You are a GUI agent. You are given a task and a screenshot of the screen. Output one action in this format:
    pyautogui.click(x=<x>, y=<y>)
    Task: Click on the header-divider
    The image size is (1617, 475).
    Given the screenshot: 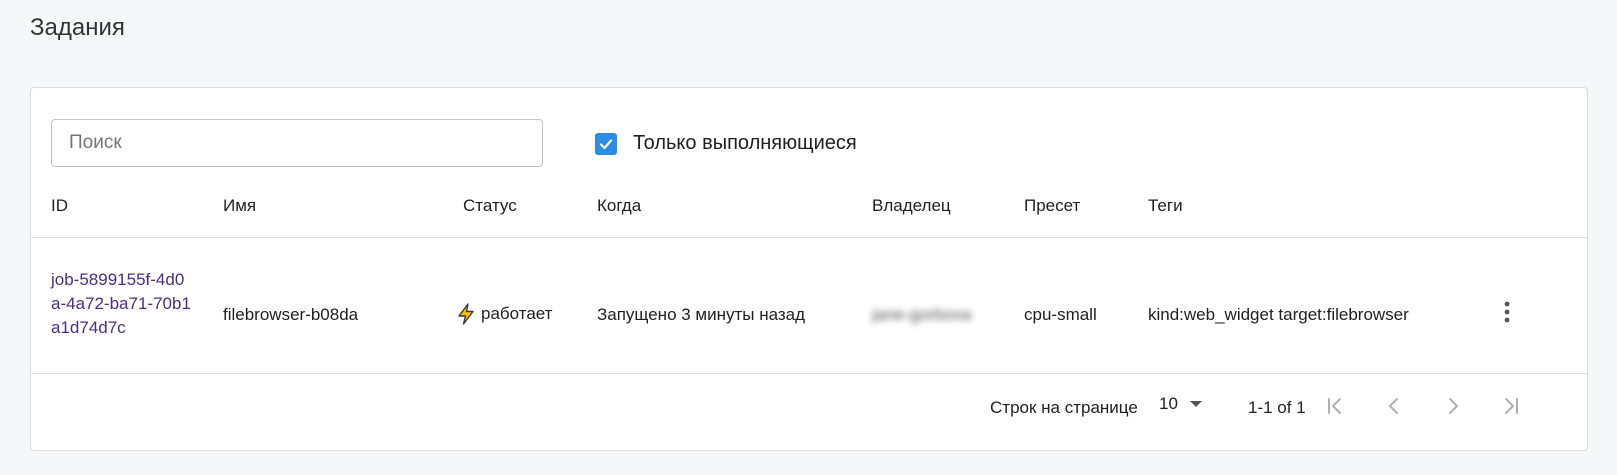 What is the action you would take?
    pyautogui.click(x=809, y=237)
    